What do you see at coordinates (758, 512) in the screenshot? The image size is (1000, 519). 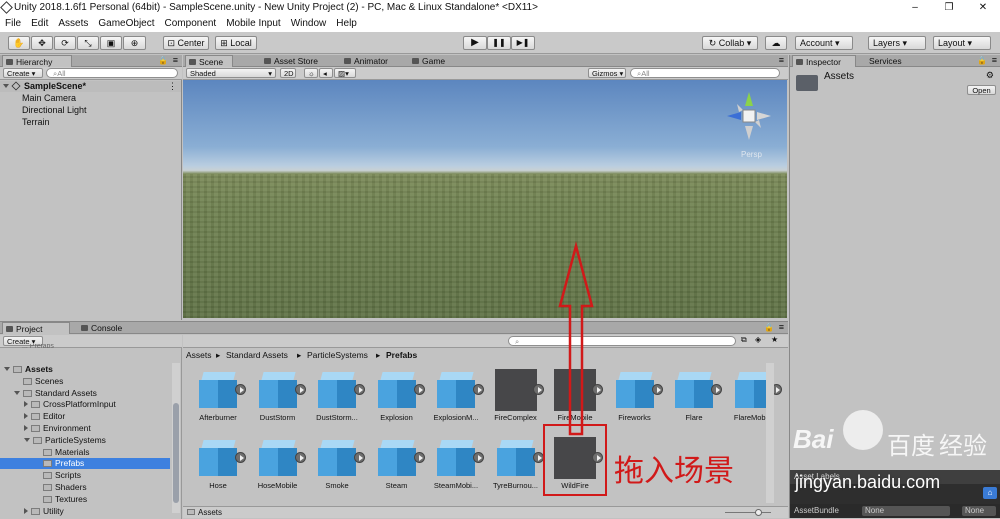 I see `zoom-slider-thumb` at bounding box center [758, 512].